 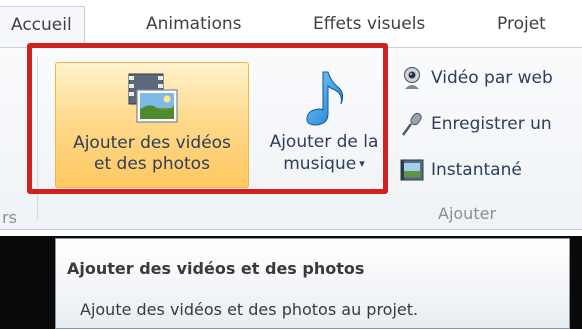 I want to click on ajouter-group-label: Ajouter, so click(x=467, y=213).